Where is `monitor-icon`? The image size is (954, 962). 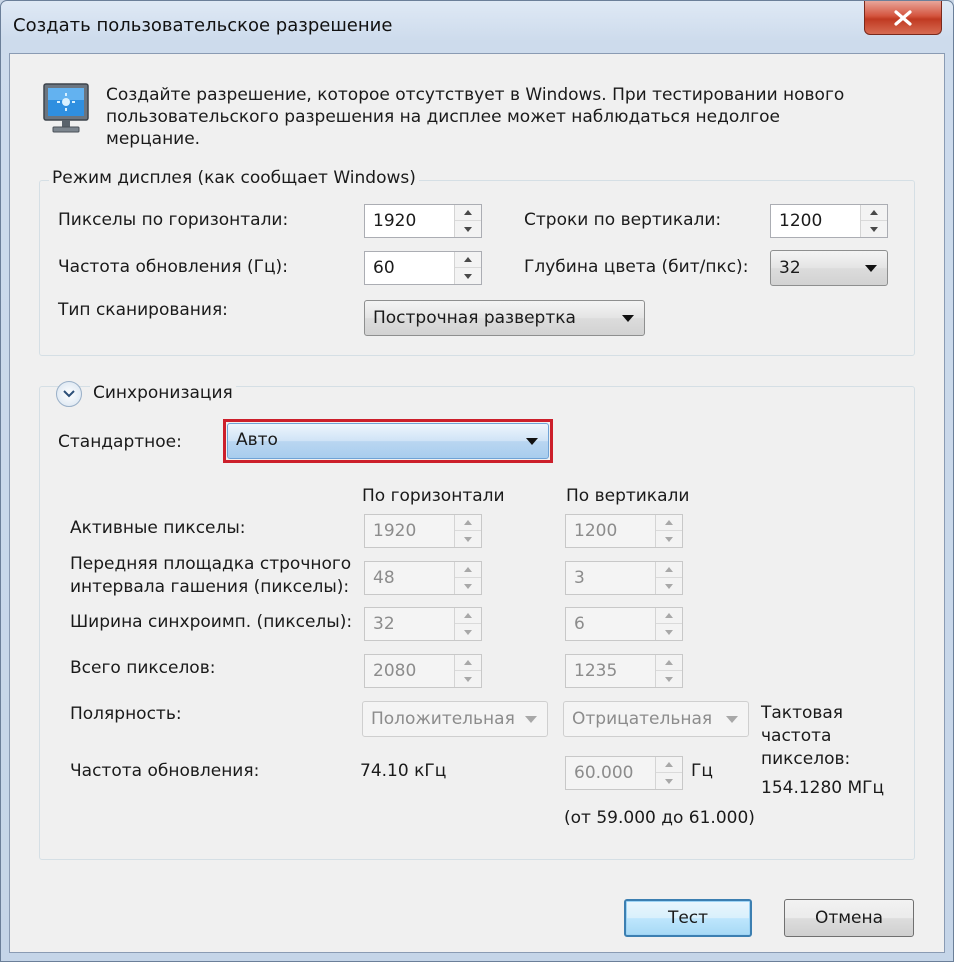
monitor-icon is located at coordinates (66, 108).